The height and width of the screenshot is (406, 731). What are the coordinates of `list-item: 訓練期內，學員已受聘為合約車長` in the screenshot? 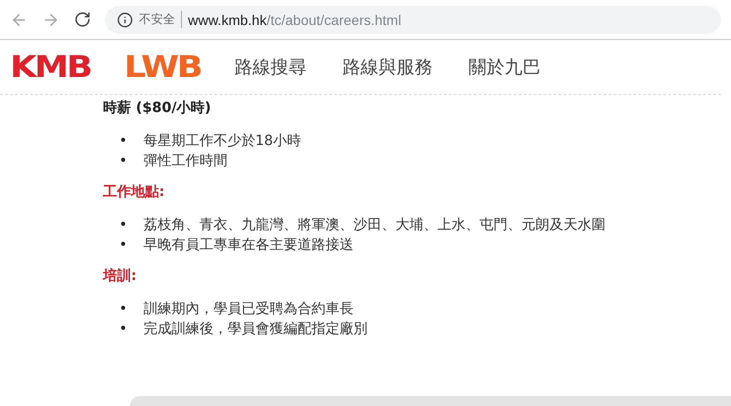 It's located at (248, 309).